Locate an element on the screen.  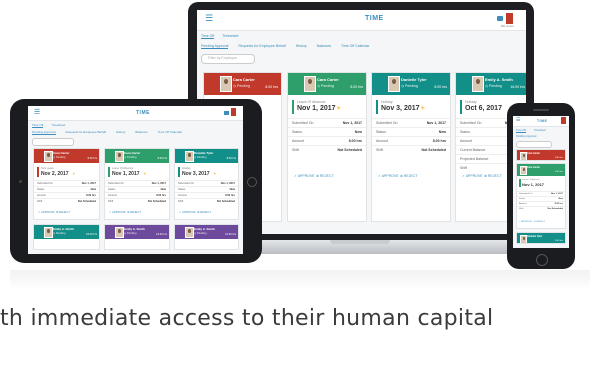
request-date: Nov 1, 2017 is located at coordinates (126, 174).